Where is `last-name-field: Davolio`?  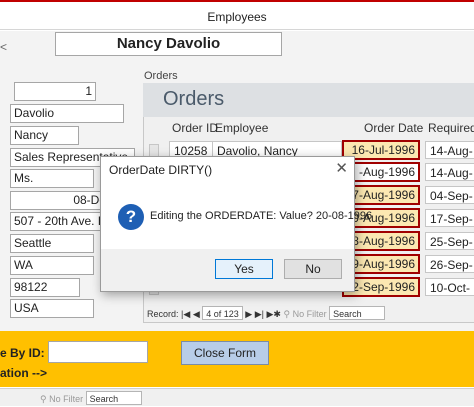
last-name-field: Davolio is located at coordinates (67, 113).